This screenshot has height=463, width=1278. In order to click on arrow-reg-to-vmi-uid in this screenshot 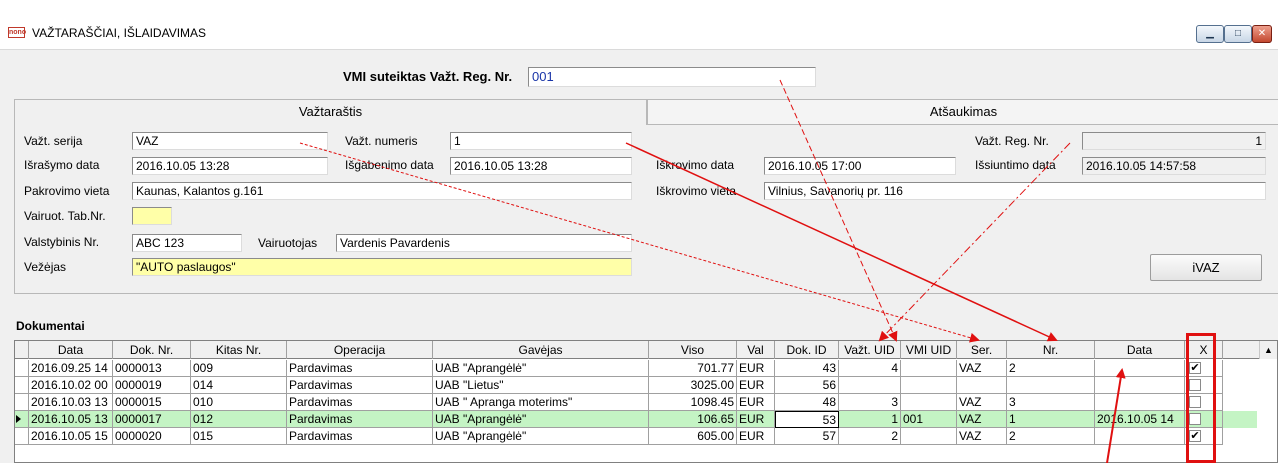, I will do `click(838, 210)`.